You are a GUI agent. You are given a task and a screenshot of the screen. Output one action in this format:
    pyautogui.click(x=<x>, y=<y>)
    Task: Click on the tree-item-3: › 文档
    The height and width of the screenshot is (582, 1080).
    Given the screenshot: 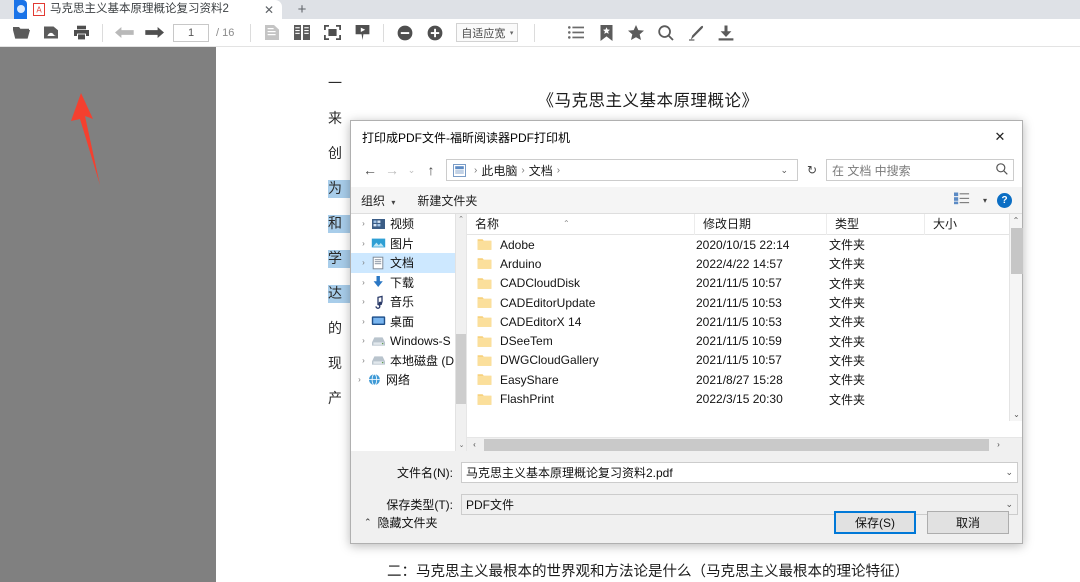 What is the action you would take?
    pyautogui.click(x=408, y=263)
    